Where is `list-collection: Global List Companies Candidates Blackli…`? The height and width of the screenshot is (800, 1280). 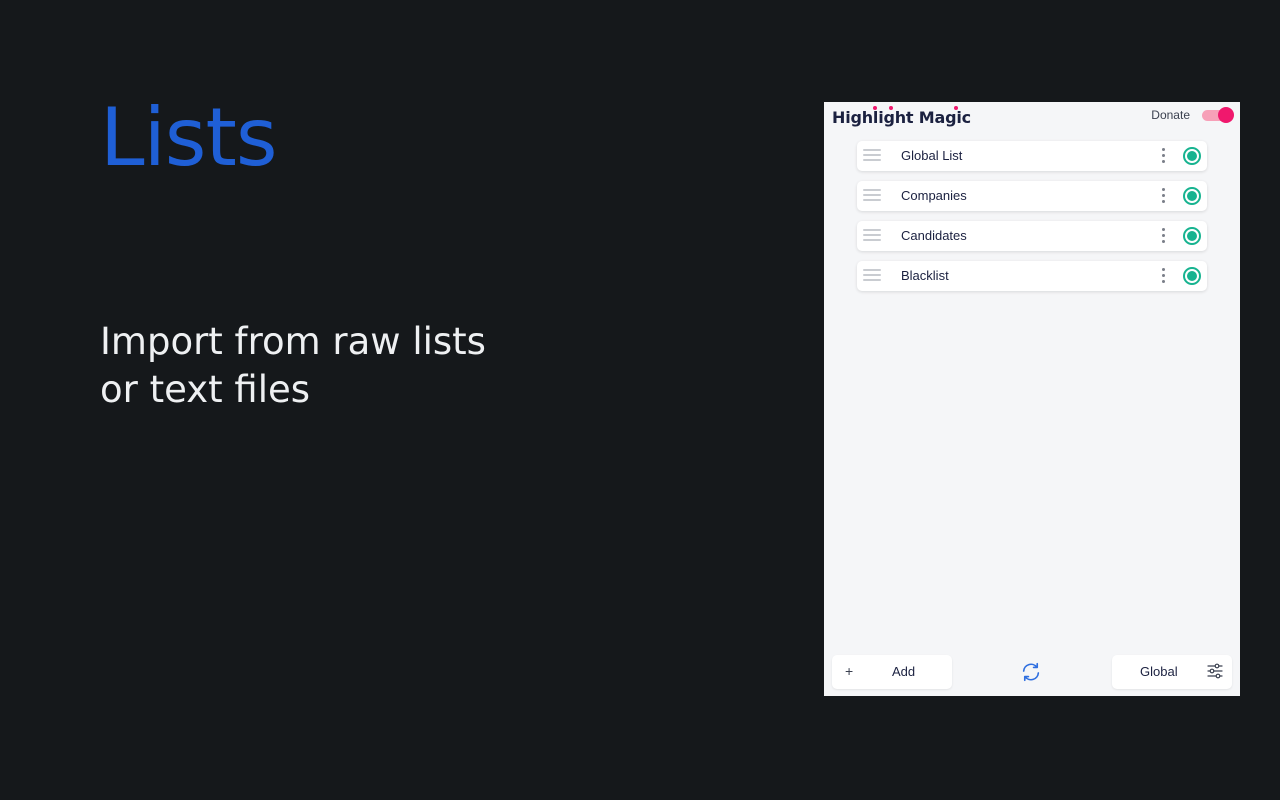 list-collection: Global List Companies Candidates Blackli… is located at coordinates (1032, 221).